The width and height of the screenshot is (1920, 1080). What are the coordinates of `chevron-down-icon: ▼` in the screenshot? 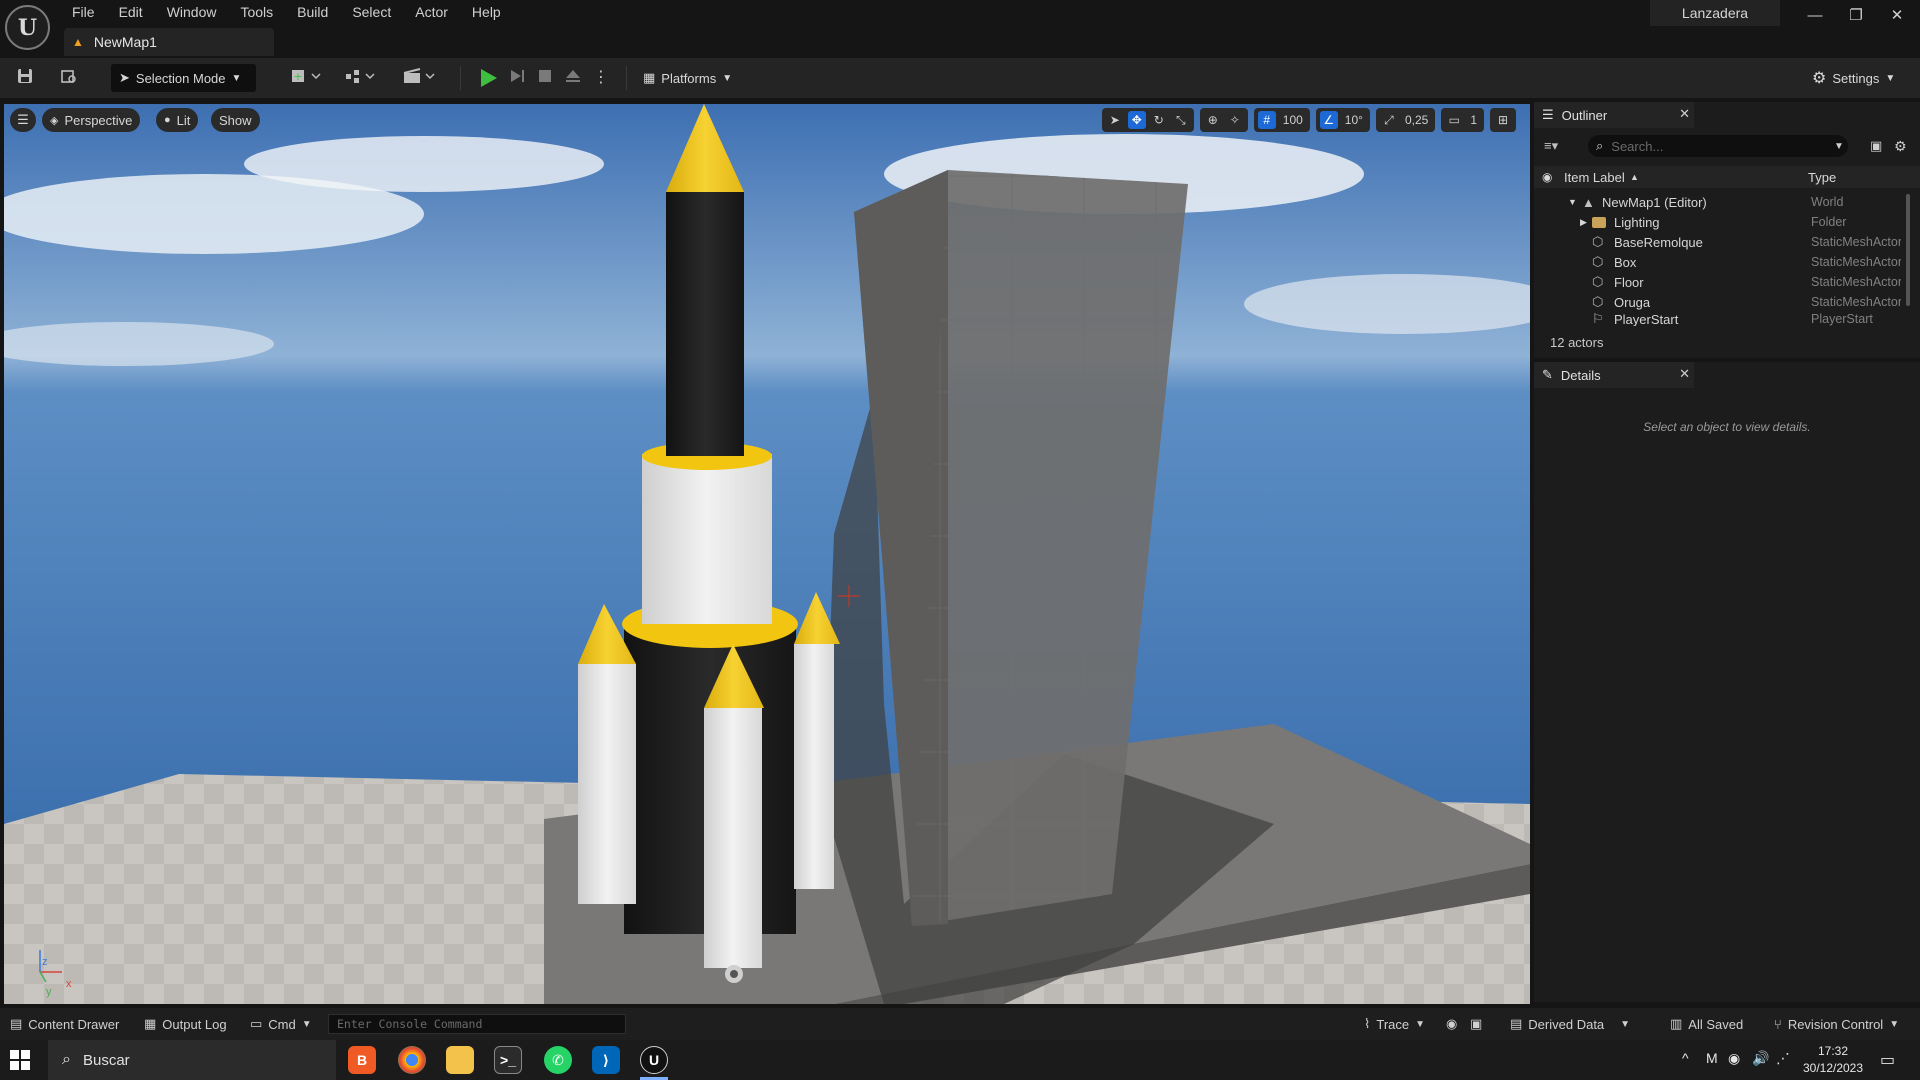 It's located at (1839, 146).